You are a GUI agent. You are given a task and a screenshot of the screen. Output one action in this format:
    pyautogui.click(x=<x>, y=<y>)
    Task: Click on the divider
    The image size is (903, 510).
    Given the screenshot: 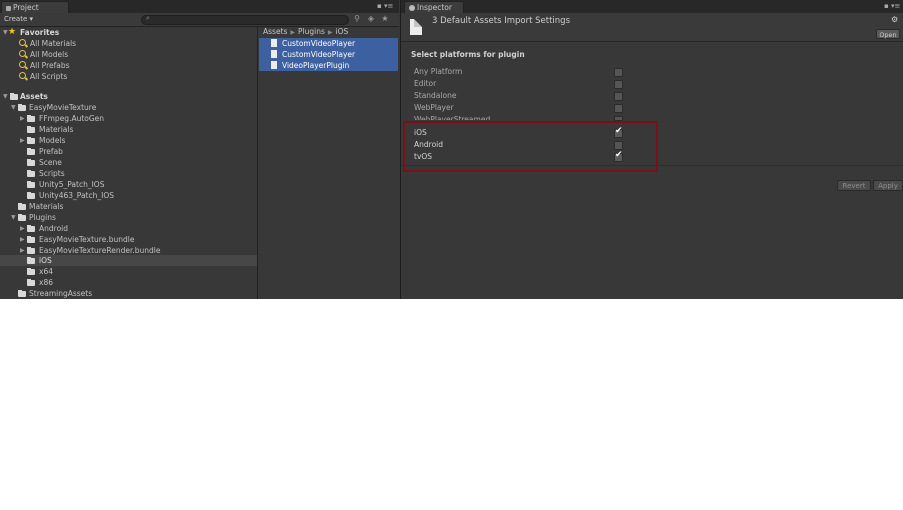 What is the action you would take?
    pyautogui.click(x=652, y=41)
    